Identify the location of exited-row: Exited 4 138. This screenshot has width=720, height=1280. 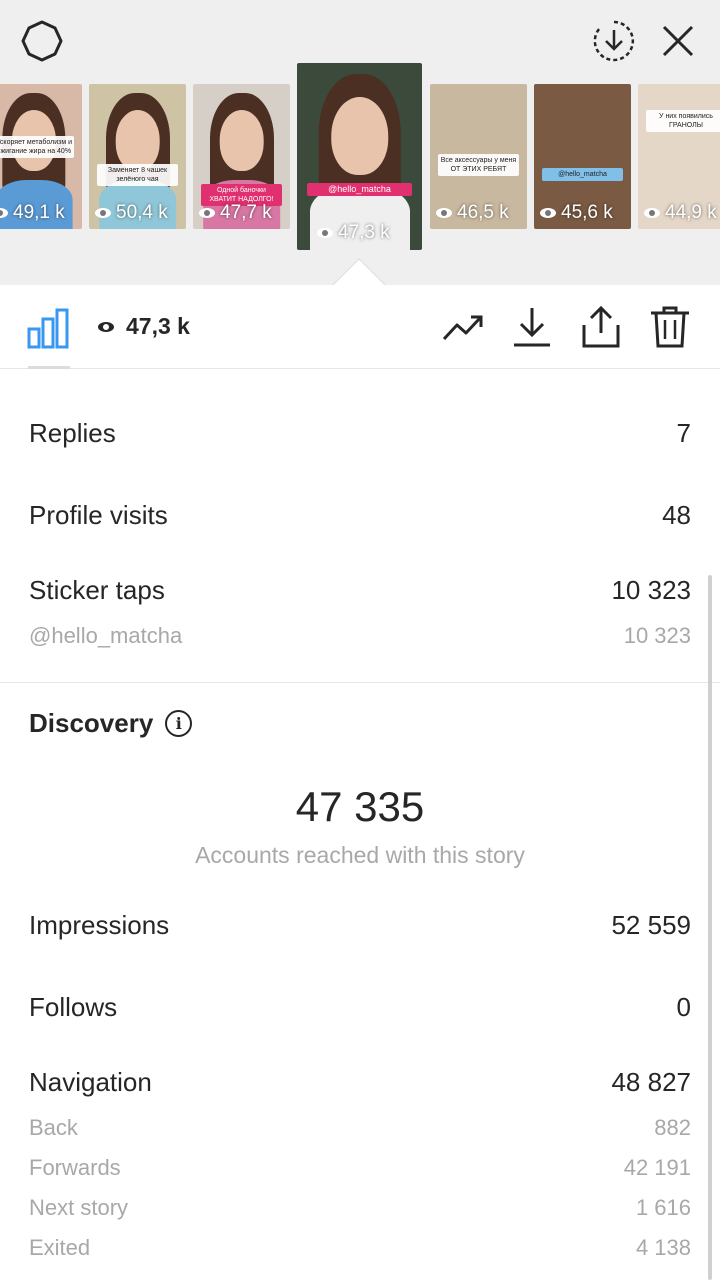
(360, 1248).